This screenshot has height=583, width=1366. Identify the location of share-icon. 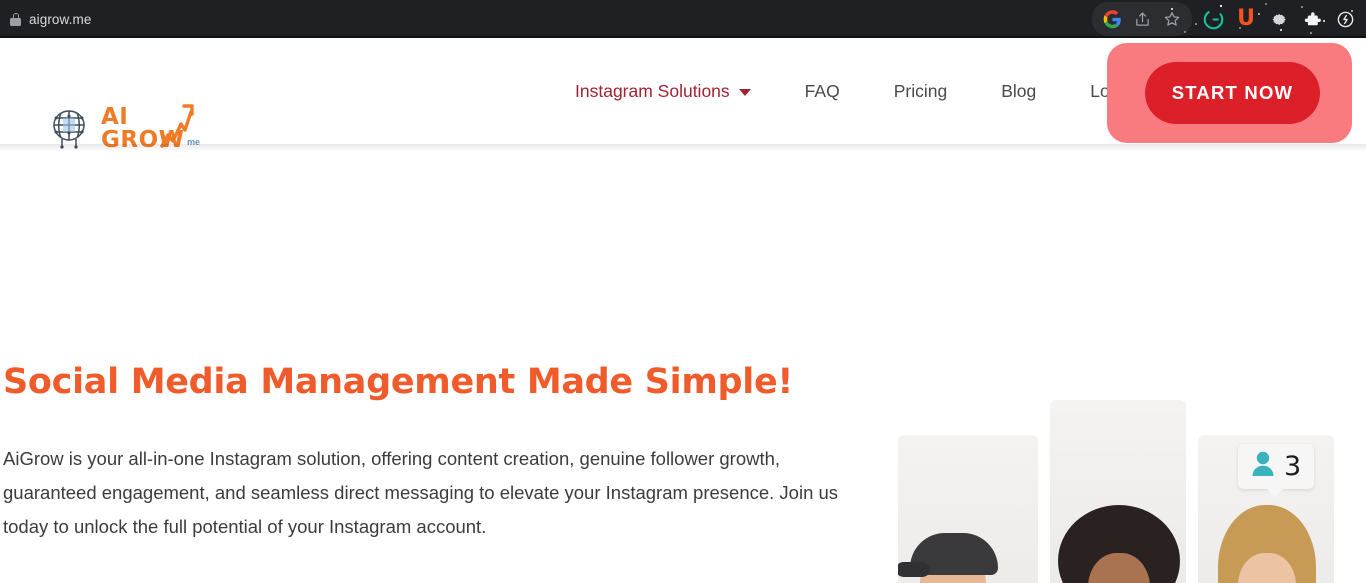
(1142, 19).